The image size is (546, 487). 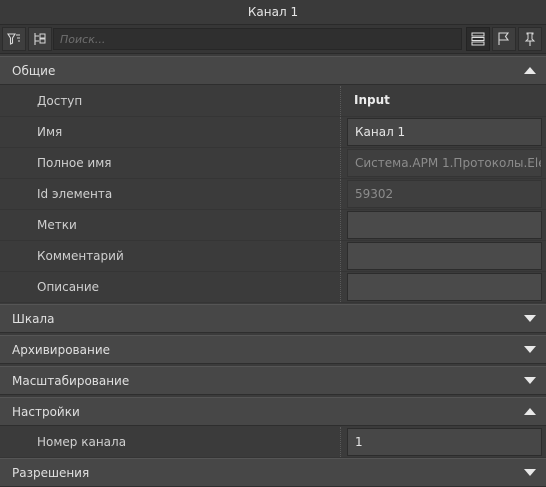 I want to click on flag-button, so click(x=504, y=39).